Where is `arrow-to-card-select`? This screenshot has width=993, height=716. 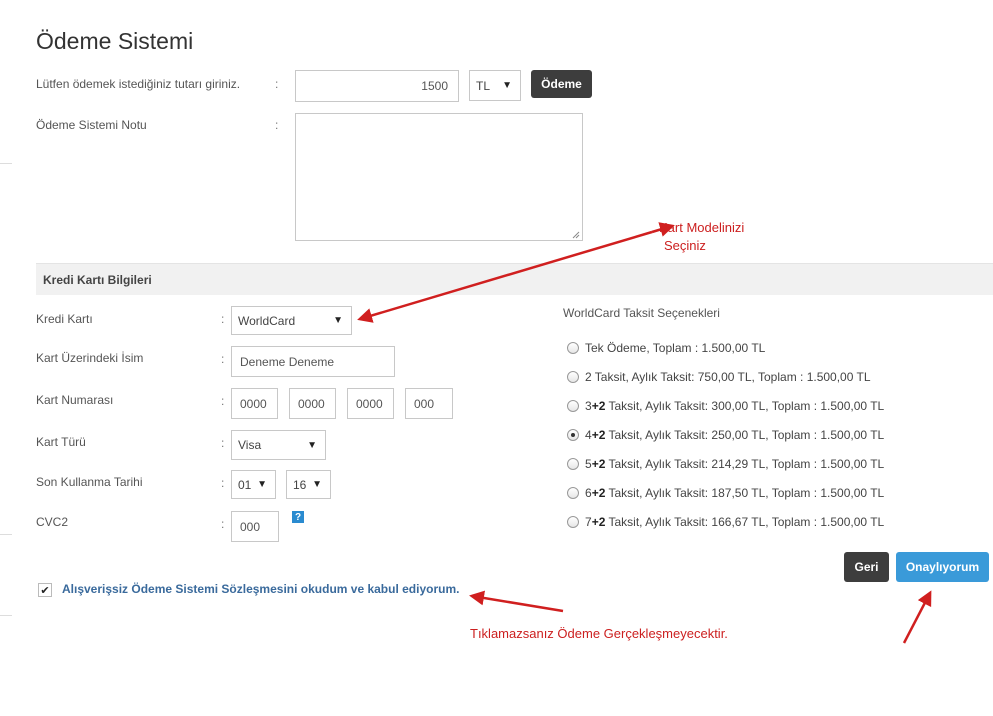 arrow-to-card-select is located at coordinates (505, 276).